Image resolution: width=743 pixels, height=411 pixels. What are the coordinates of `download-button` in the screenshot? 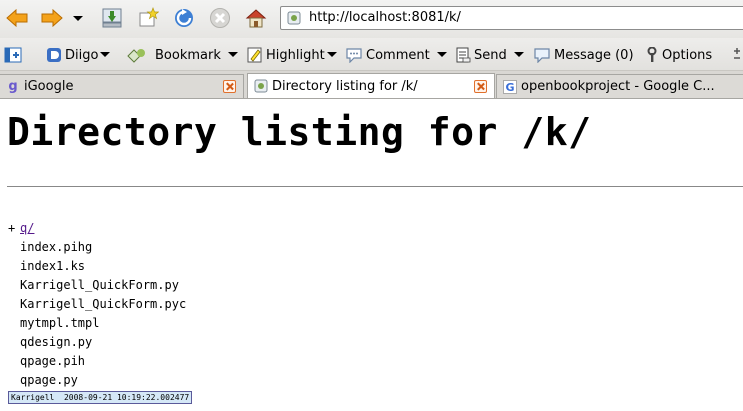 It's located at (112, 18).